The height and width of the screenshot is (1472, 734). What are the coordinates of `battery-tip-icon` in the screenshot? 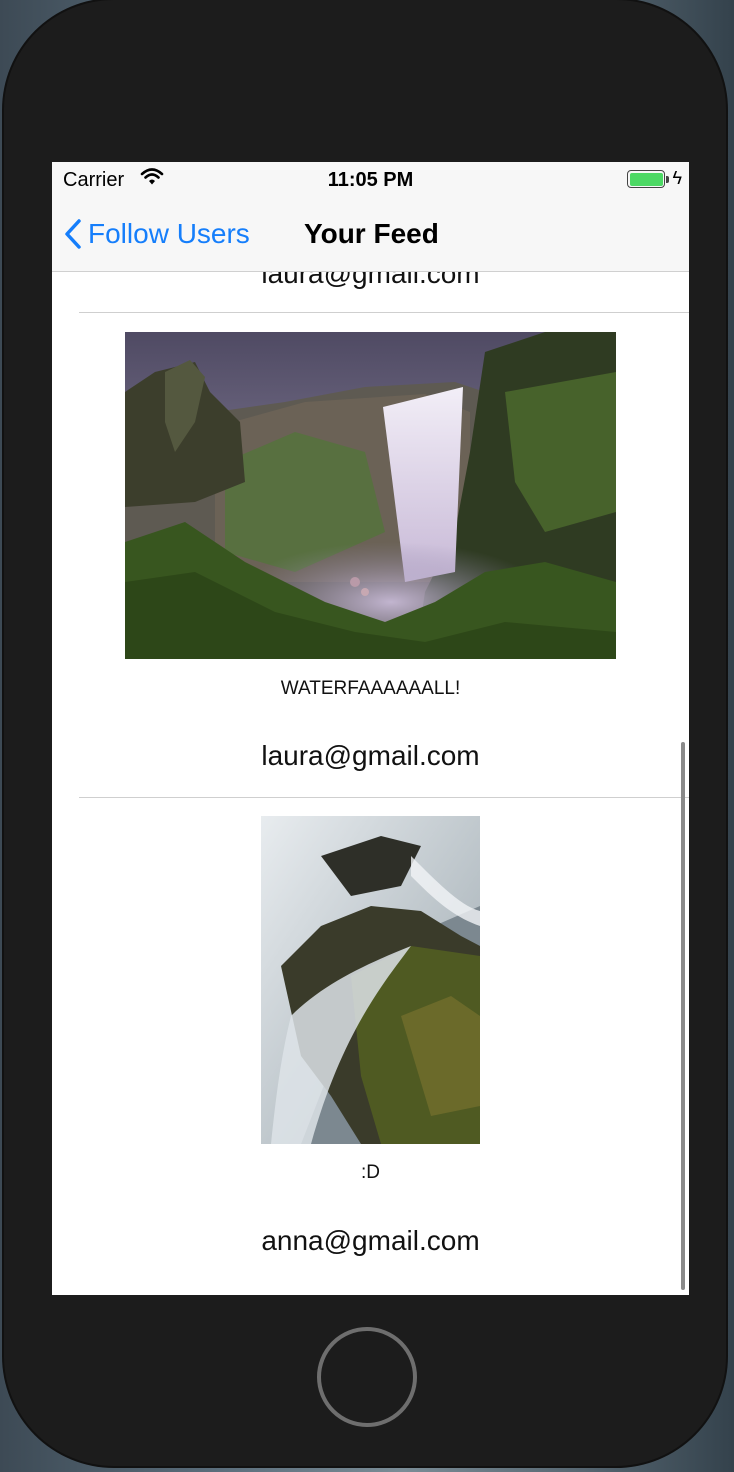 It's located at (667, 179).